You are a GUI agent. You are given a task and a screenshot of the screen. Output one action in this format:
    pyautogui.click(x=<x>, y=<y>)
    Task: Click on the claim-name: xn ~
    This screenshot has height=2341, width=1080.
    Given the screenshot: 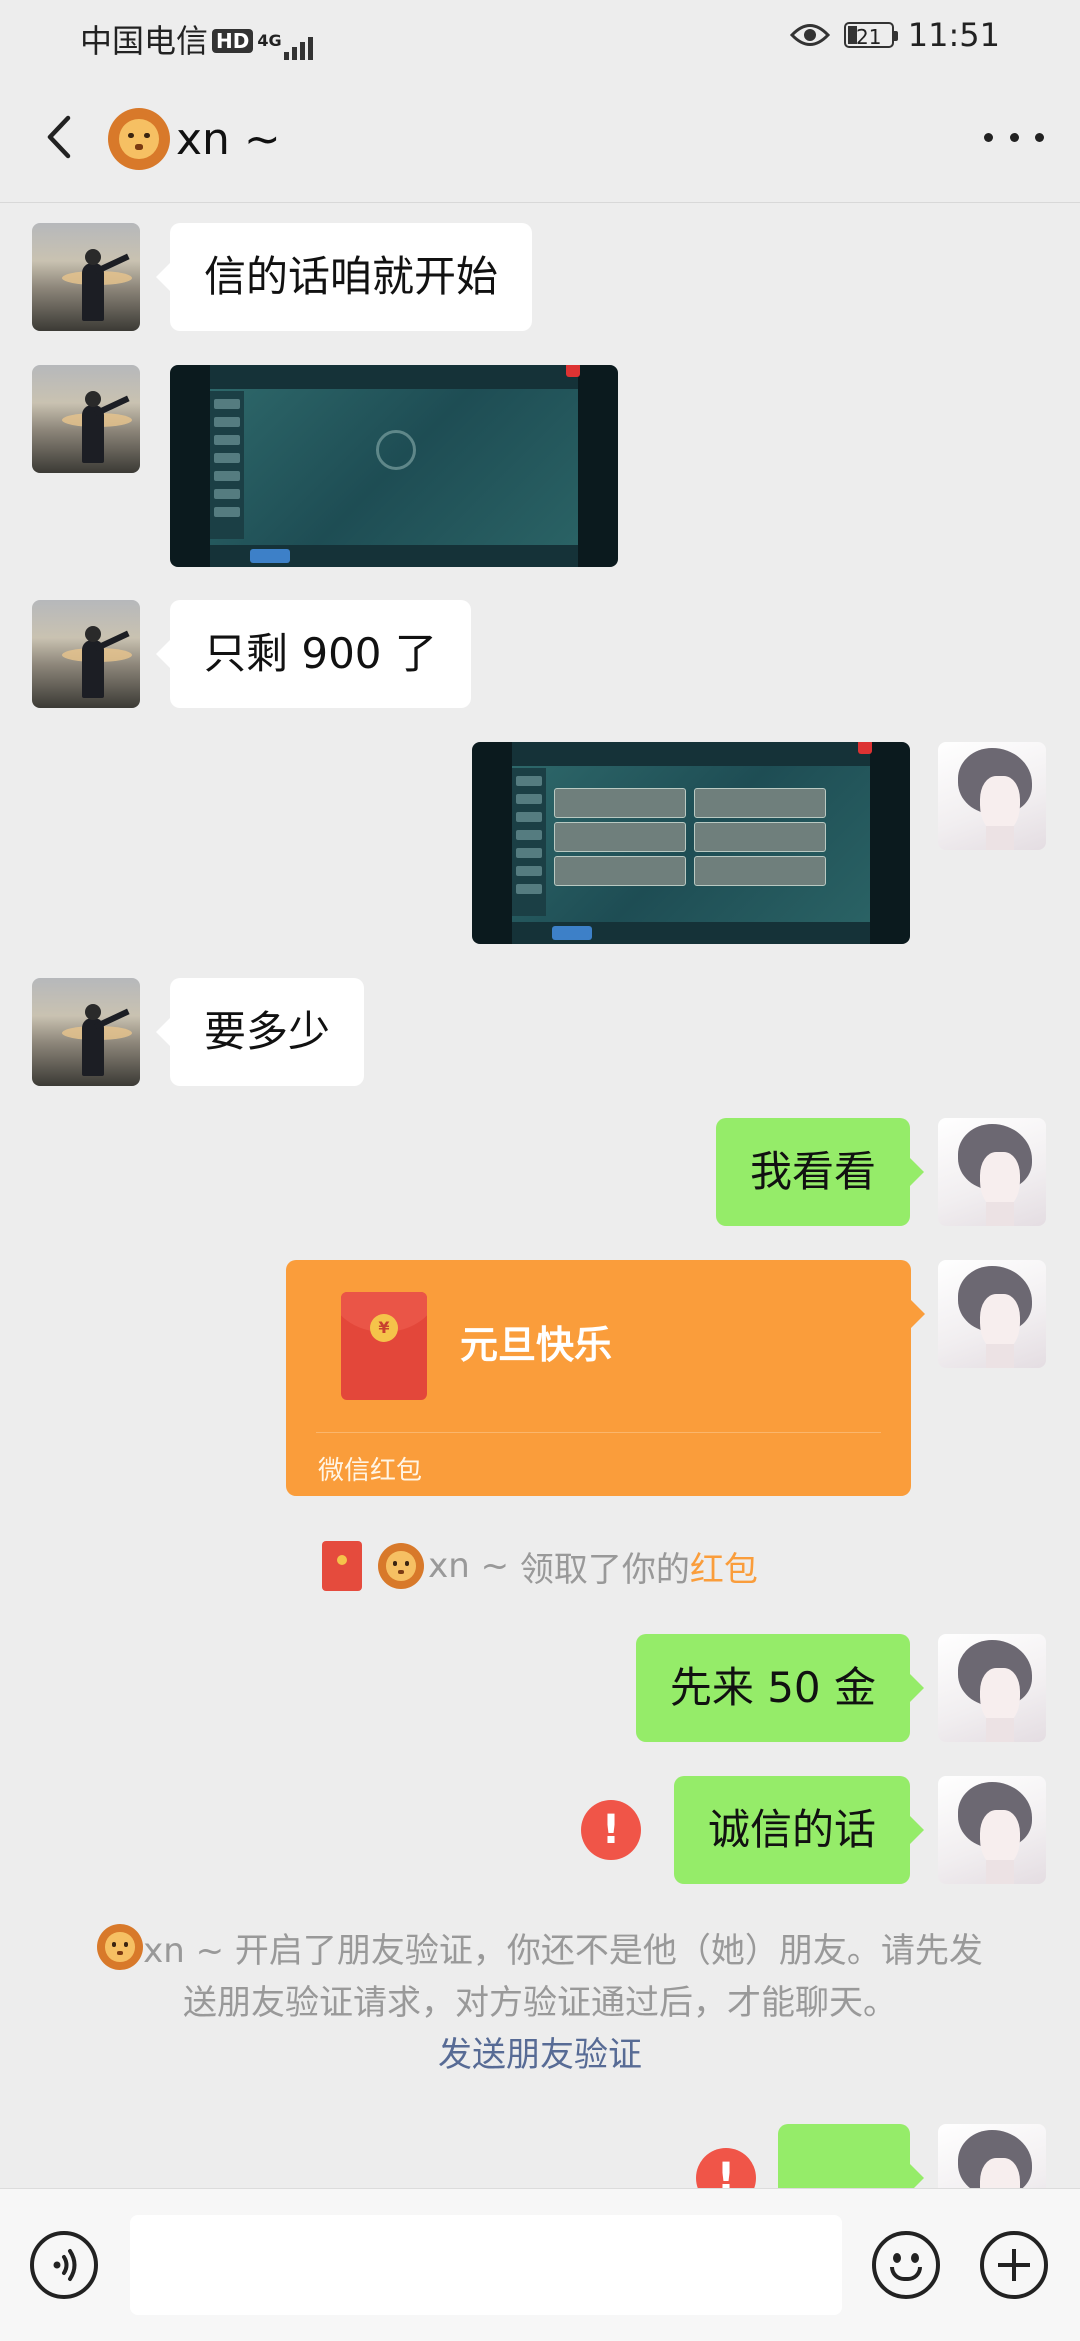 What is the action you would take?
    pyautogui.click(x=469, y=1566)
    